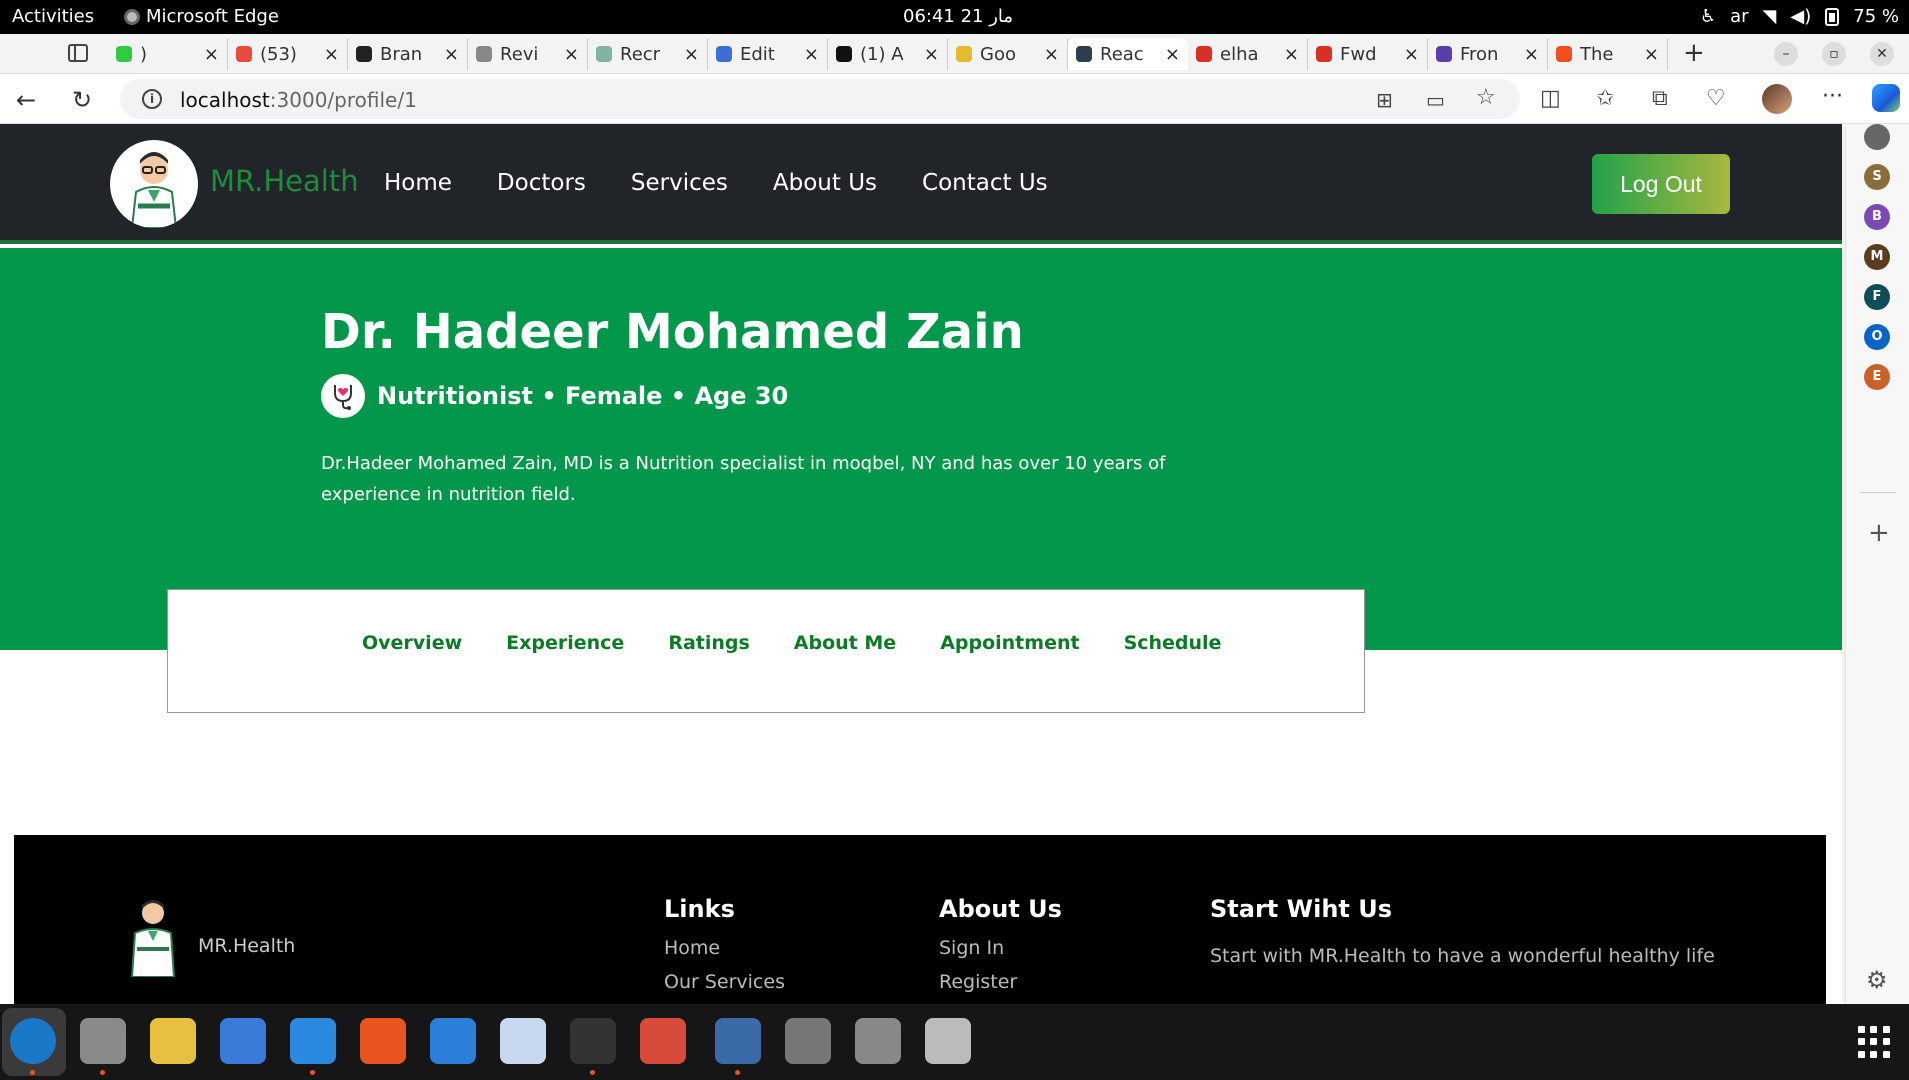 The height and width of the screenshot is (1080, 1909). I want to click on footer-link-register: Register, so click(1000, 982).